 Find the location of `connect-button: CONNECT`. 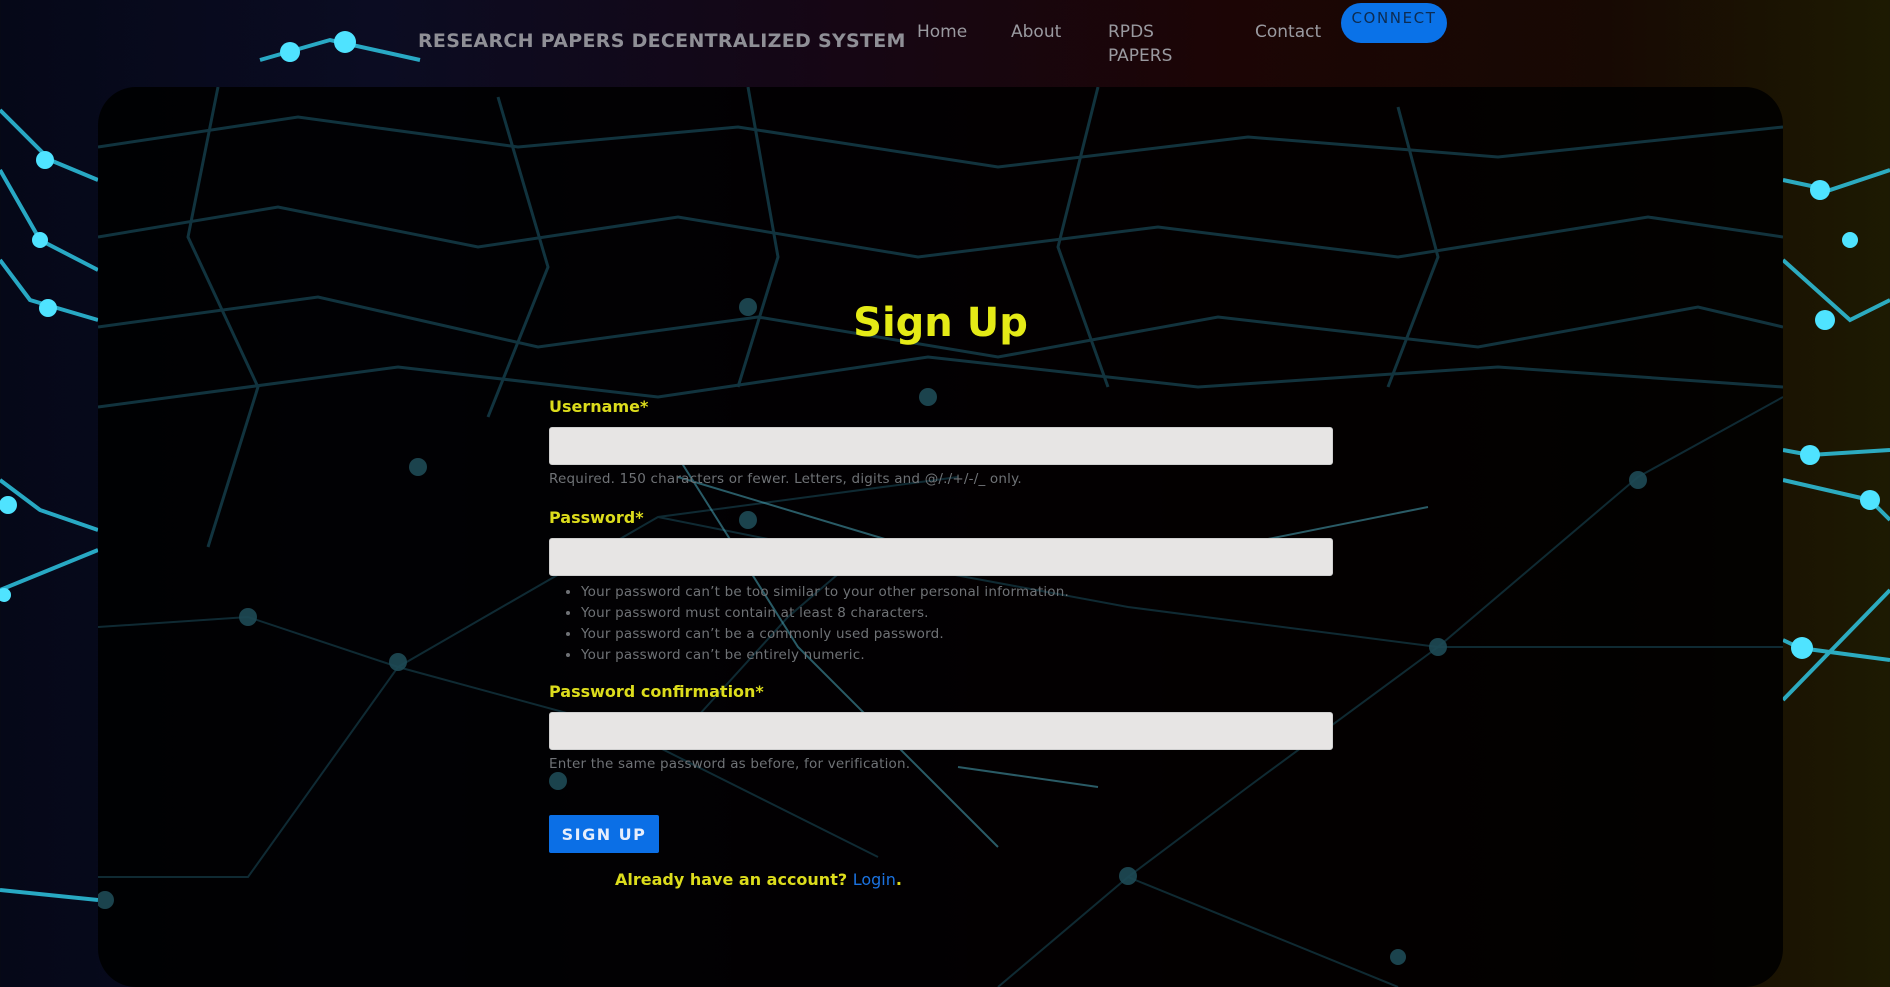

connect-button: CONNECT is located at coordinates (1394, 23).